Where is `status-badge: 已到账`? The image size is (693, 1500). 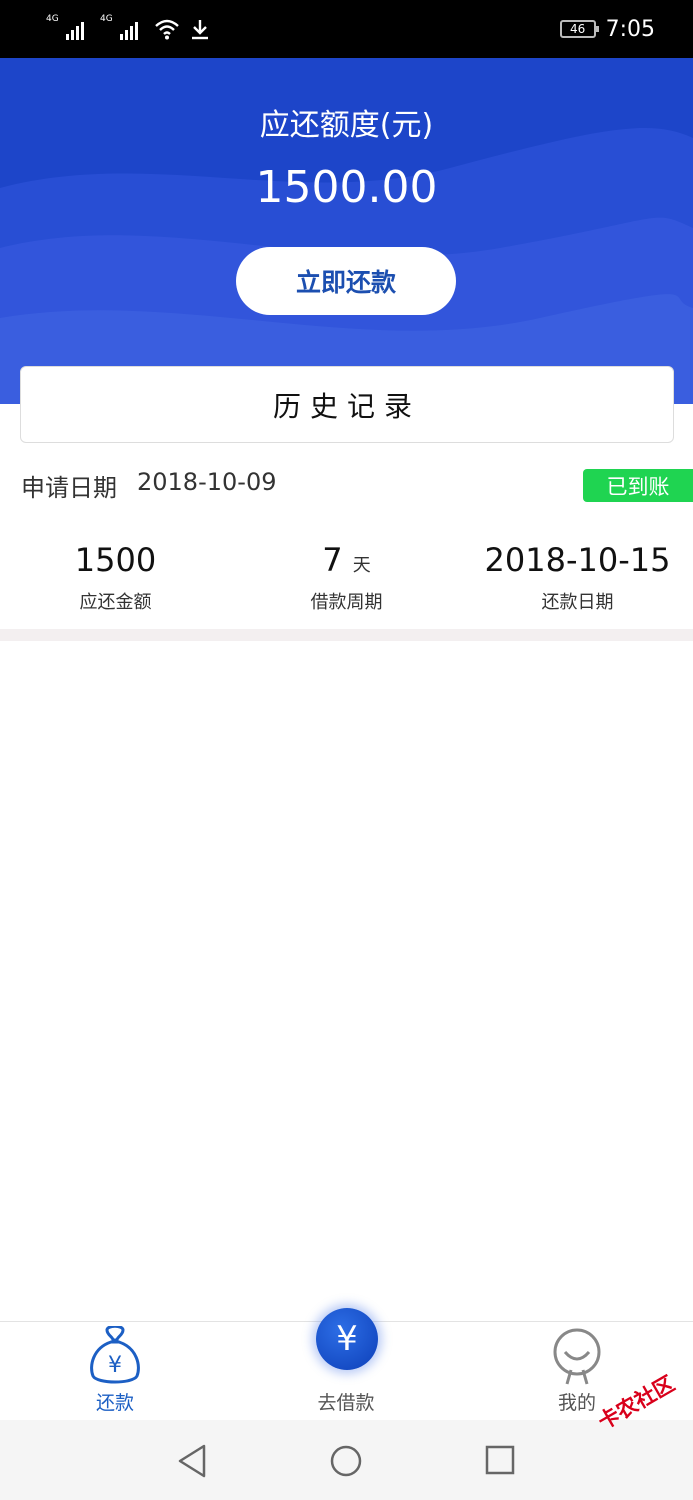 status-badge: 已到账 is located at coordinates (638, 485).